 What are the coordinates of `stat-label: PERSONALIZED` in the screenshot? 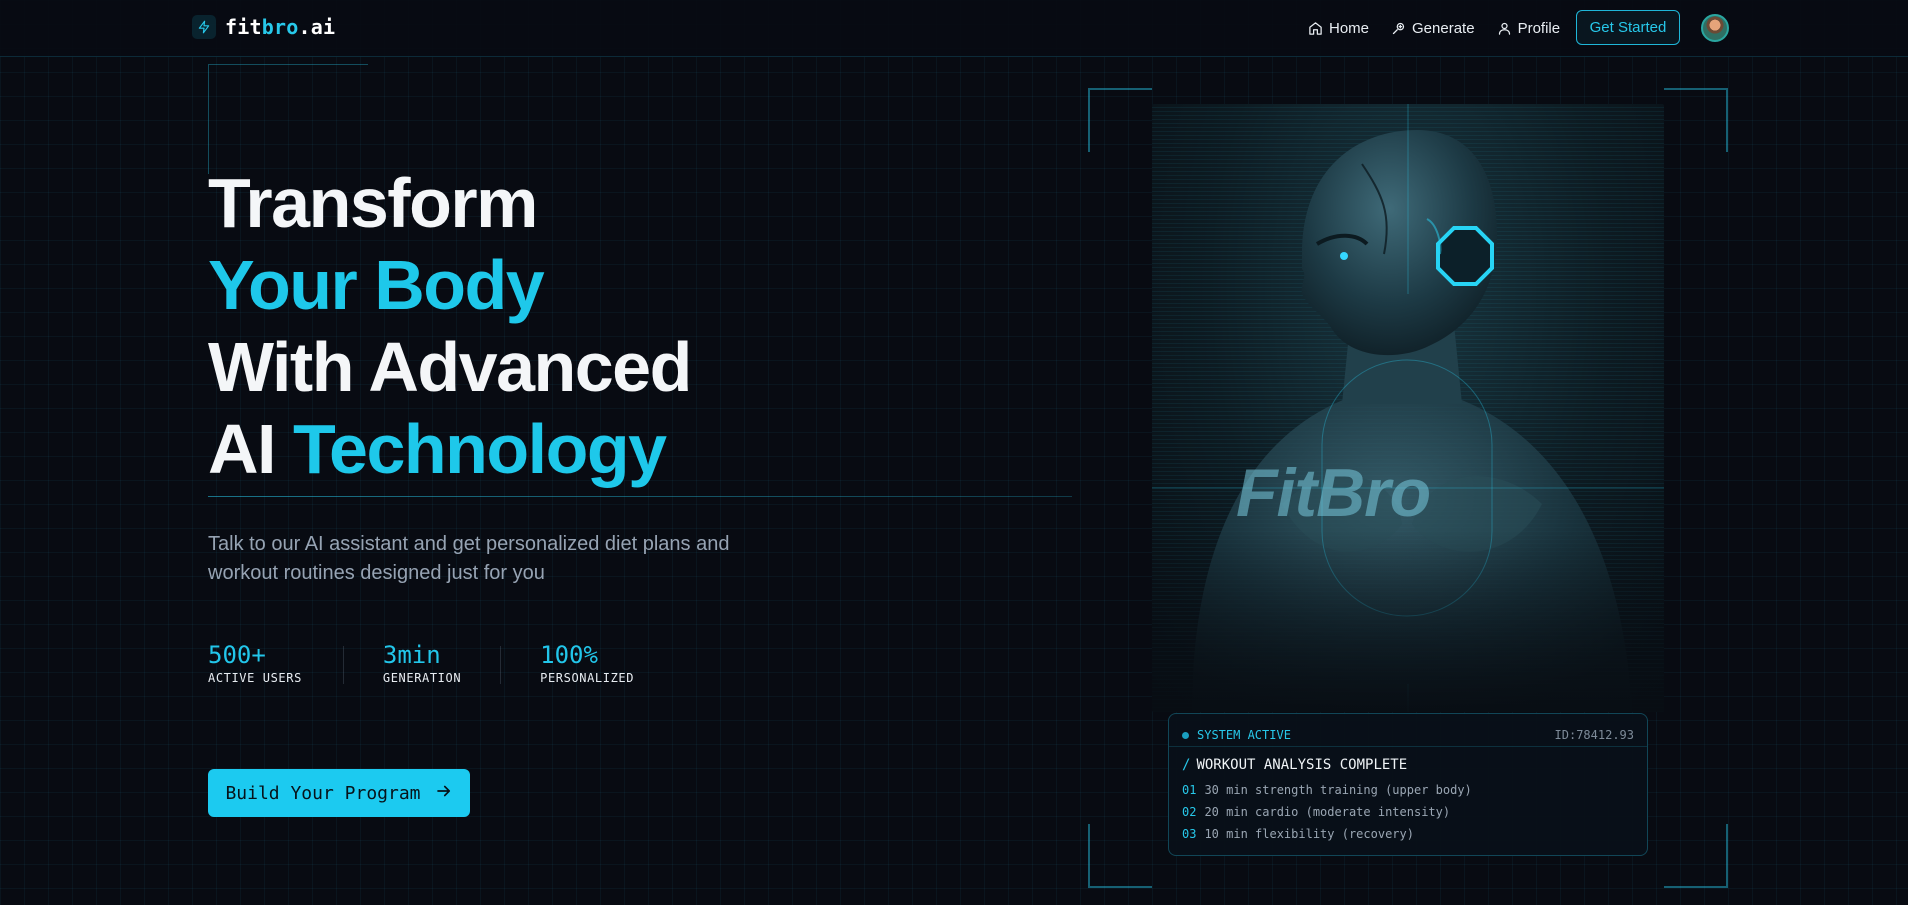 It's located at (587, 678).